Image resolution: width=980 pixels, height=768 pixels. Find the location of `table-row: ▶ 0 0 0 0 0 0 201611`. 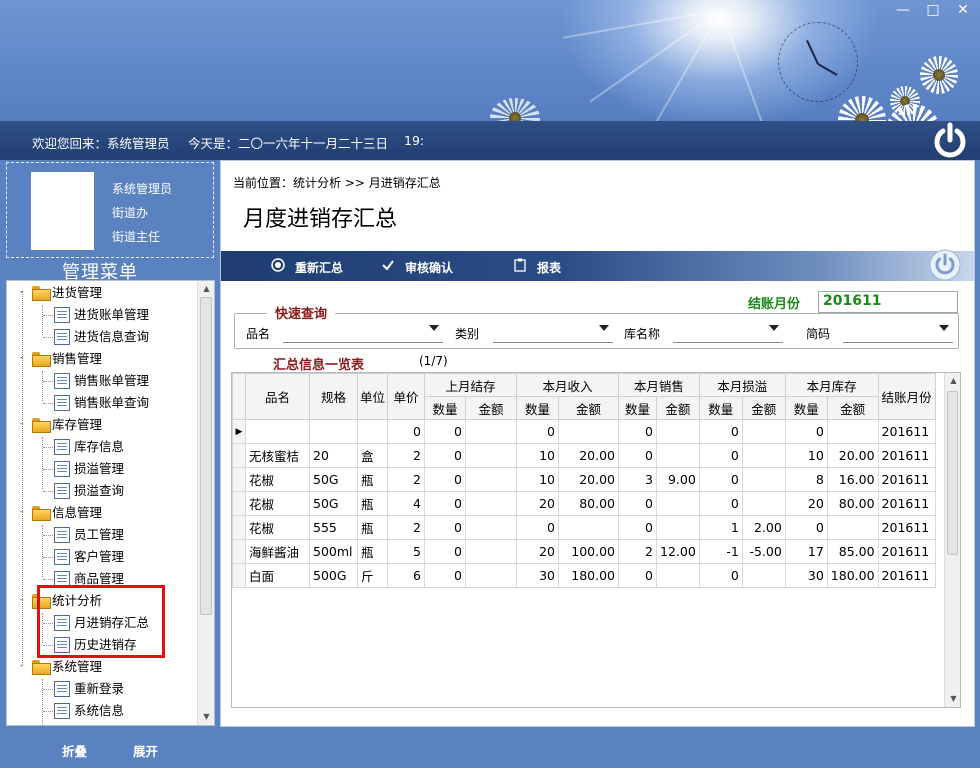

table-row: ▶ 0 0 0 0 0 0 201611 is located at coordinates (584, 431).